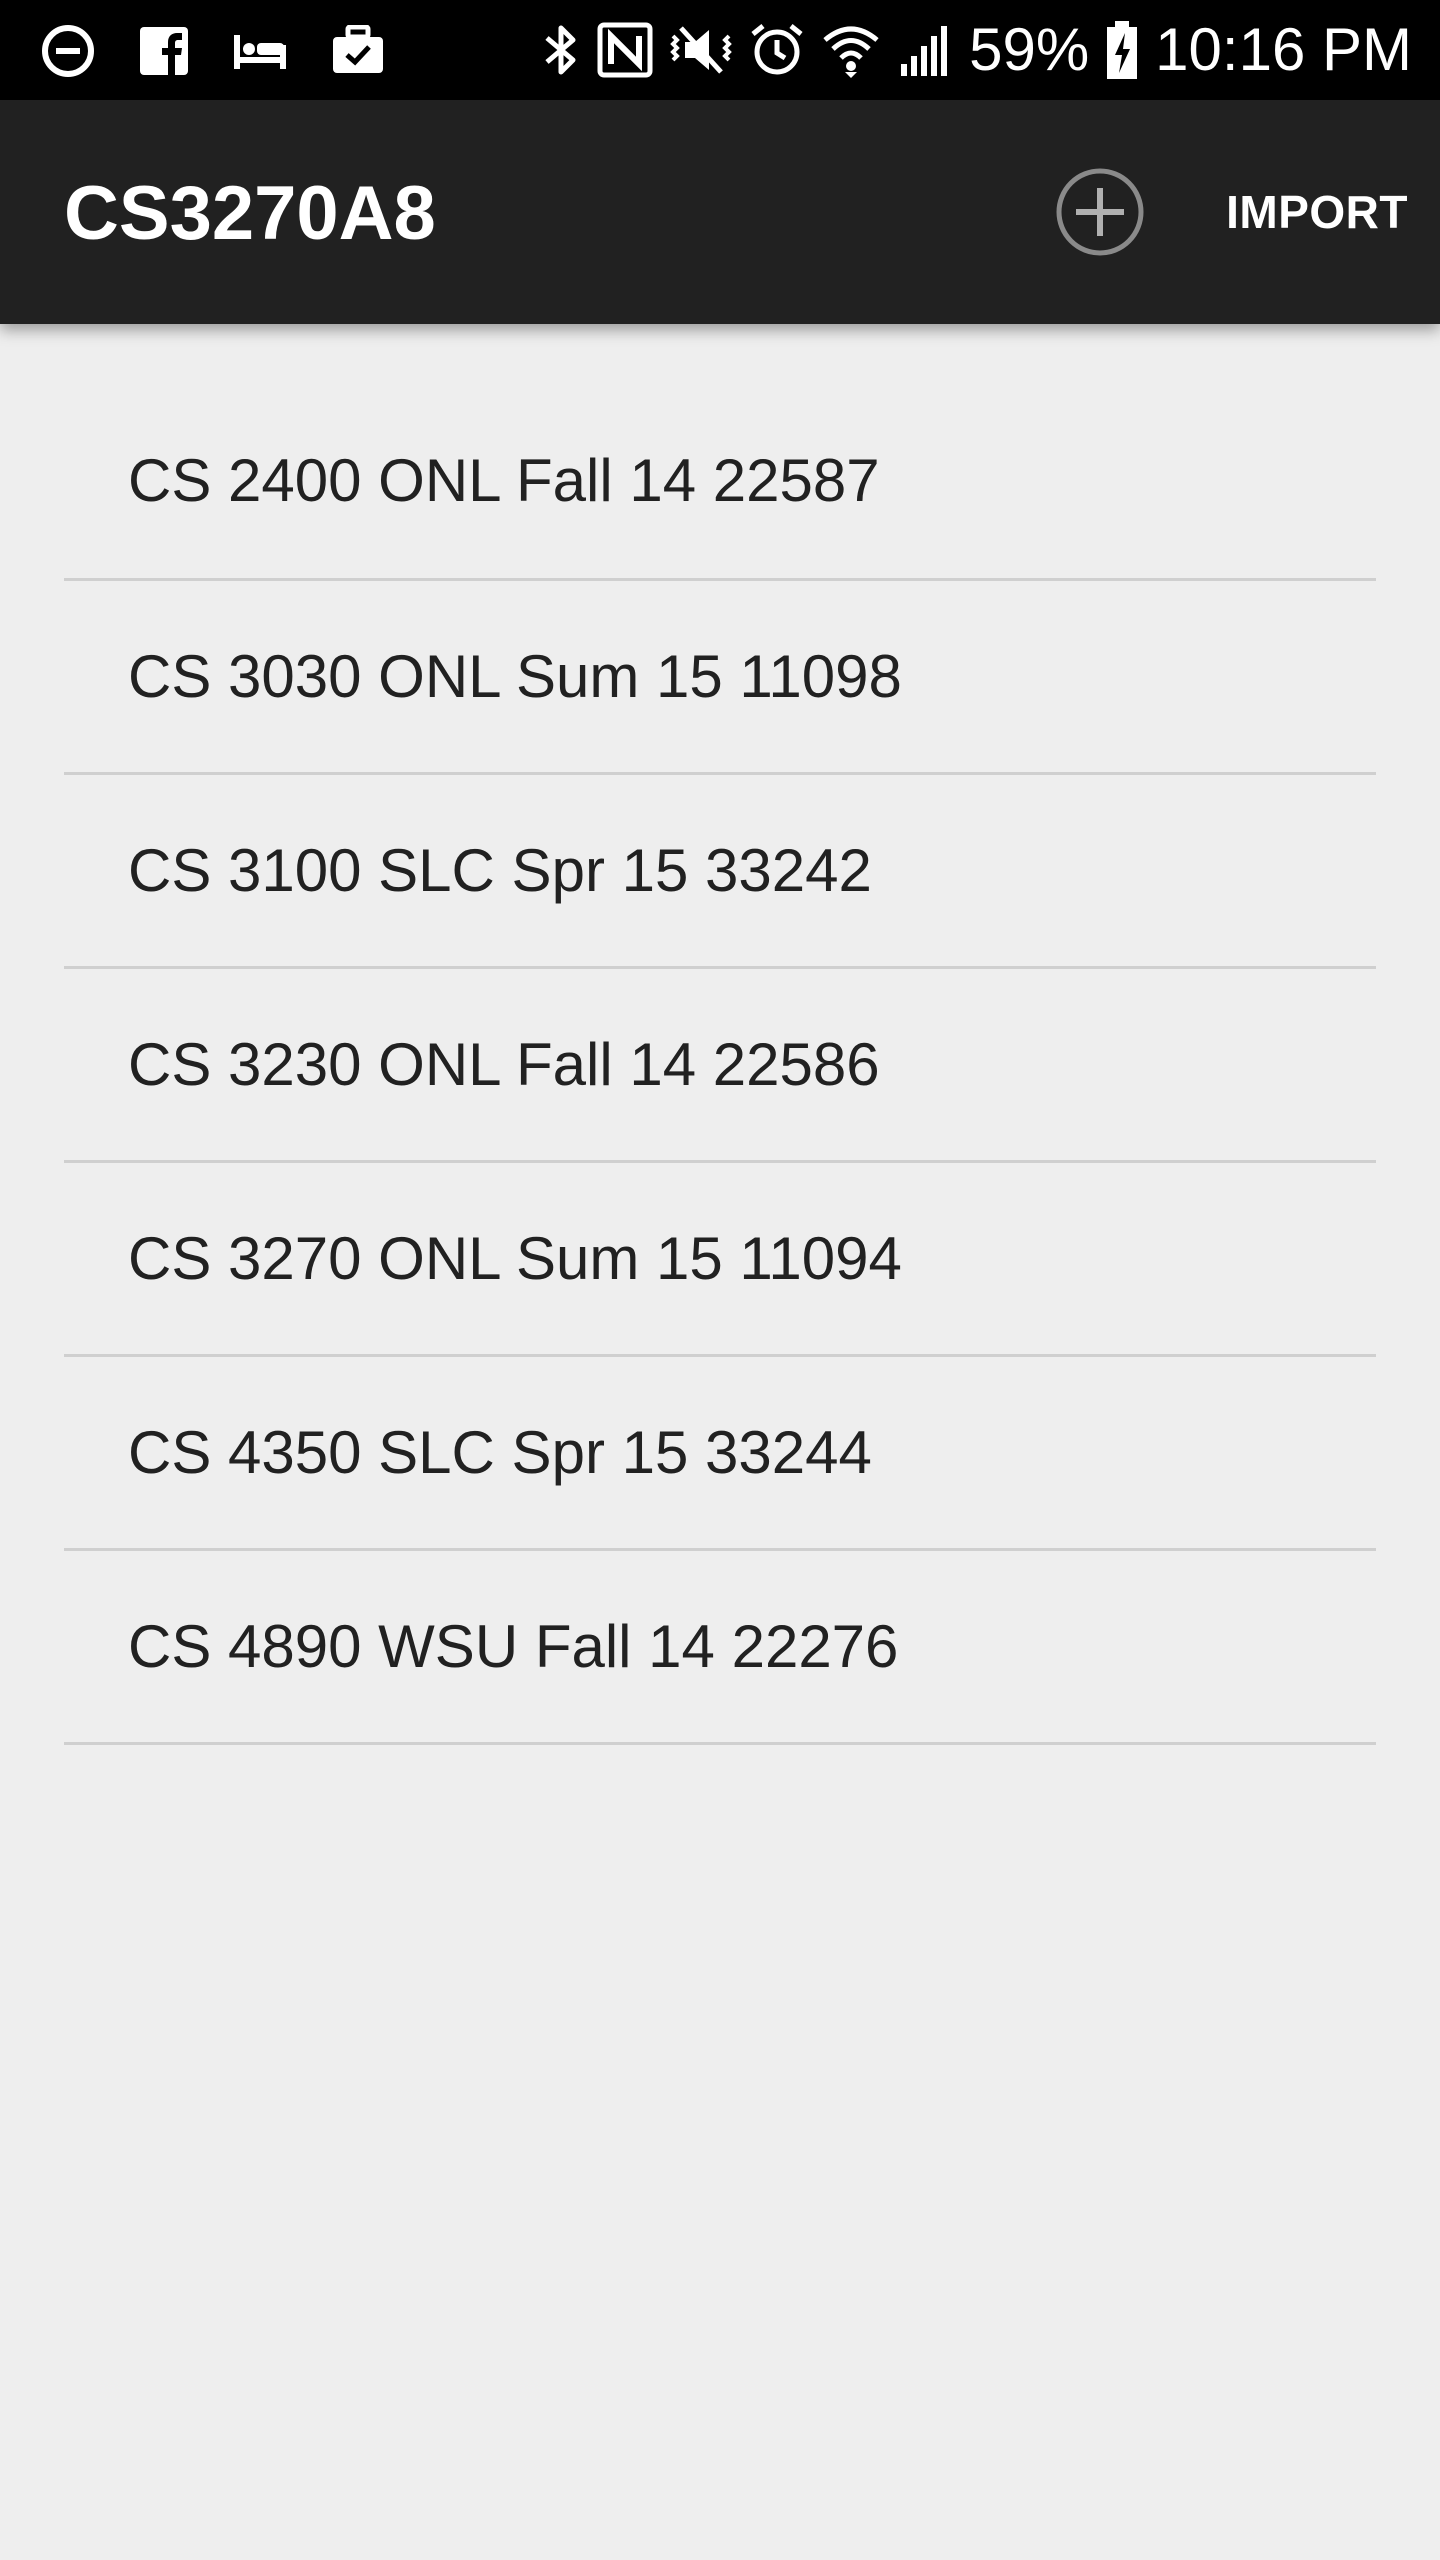 This screenshot has width=1440, height=2560. What do you see at coordinates (1029, 49) in the screenshot?
I see `battery-percent: 59%` at bounding box center [1029, 49].